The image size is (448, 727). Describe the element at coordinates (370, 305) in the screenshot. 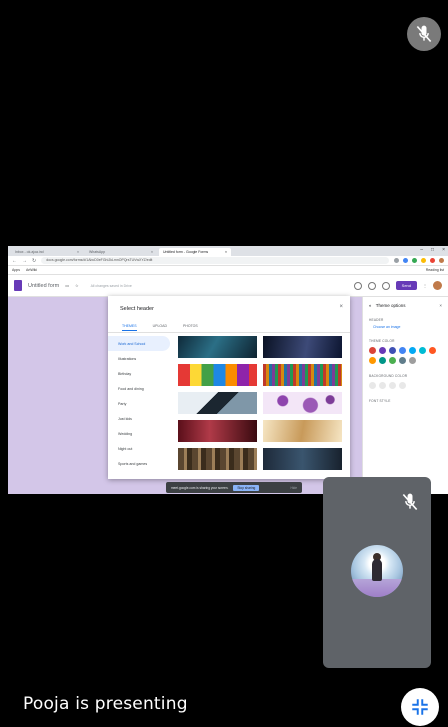

I see `palette-icon: ◐` at that location.